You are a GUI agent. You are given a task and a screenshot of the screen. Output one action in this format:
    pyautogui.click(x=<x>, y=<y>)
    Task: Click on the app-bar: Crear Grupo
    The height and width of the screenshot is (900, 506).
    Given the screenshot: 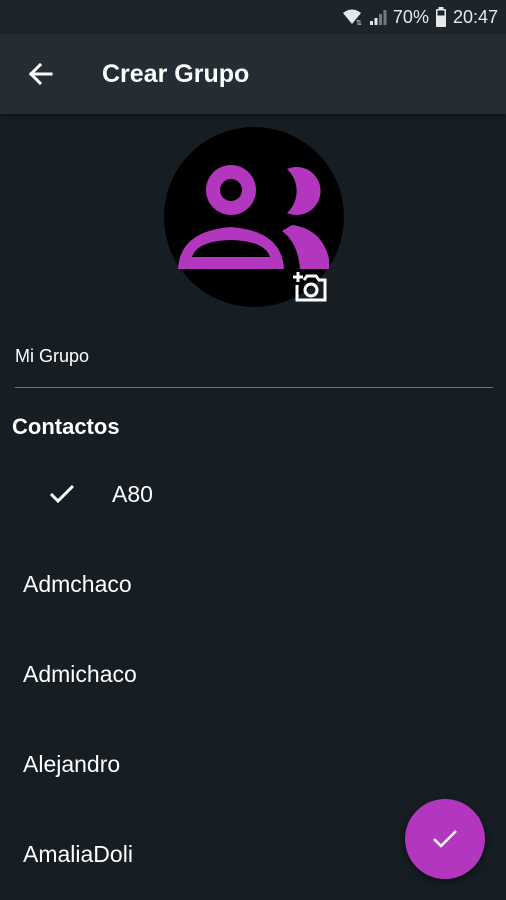 What is the action you would take?
    pyautogui.click(x=253, y=74)
    